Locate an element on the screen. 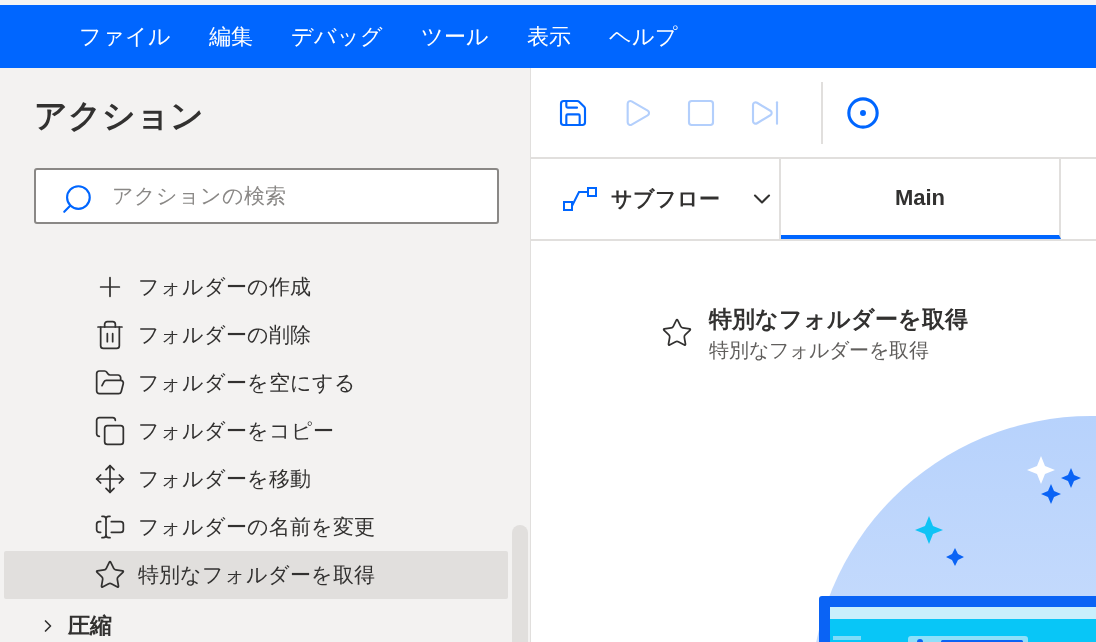 Image resolution: width=1096 pixels, height=642 pixels. copy-icon is located at coordinates (110, 431).